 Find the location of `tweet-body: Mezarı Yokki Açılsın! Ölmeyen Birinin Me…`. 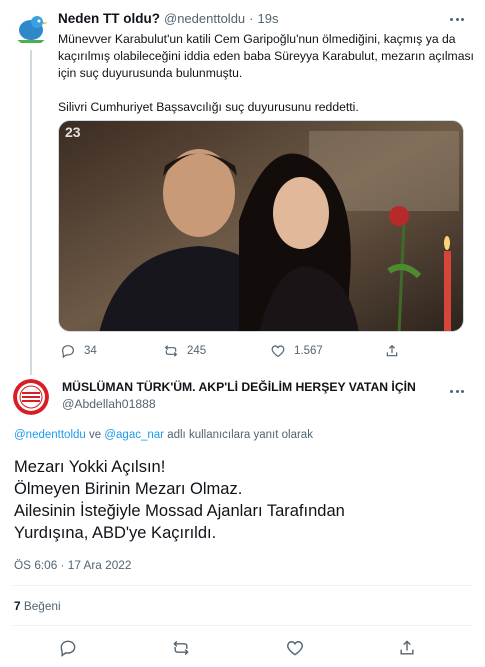

tweet-body: Mezarı Yokki Açılsın! Ölmeyen Birinin Me… is located at coordinates (179, 500).